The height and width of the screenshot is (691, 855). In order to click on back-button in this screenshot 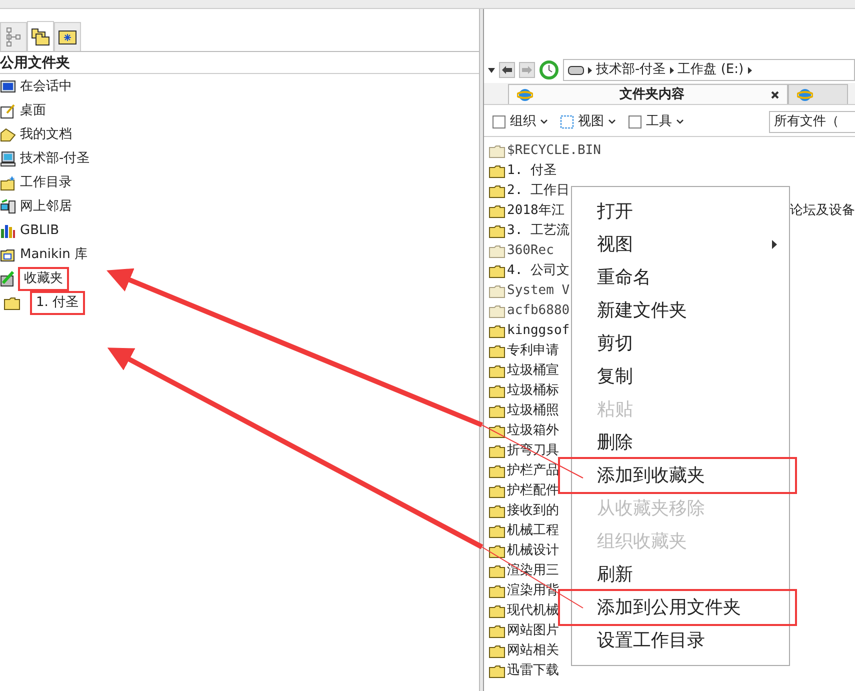, I will do `click(507, 70)`.